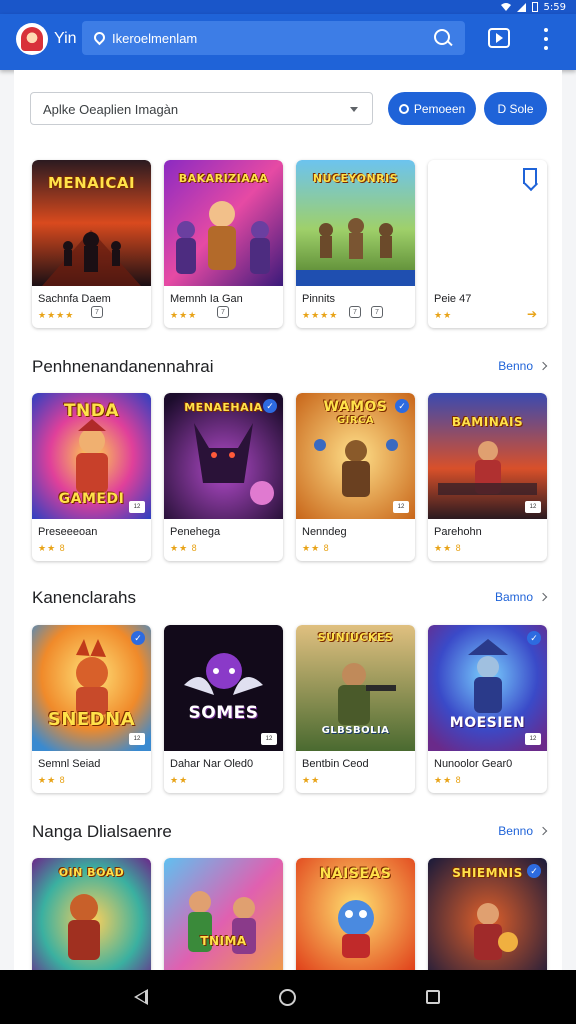 The height and width of the screenshot is (1024, 576). Describe the element at coordinates (443, 38) in the screenshot. I see `search-icon` at that location.